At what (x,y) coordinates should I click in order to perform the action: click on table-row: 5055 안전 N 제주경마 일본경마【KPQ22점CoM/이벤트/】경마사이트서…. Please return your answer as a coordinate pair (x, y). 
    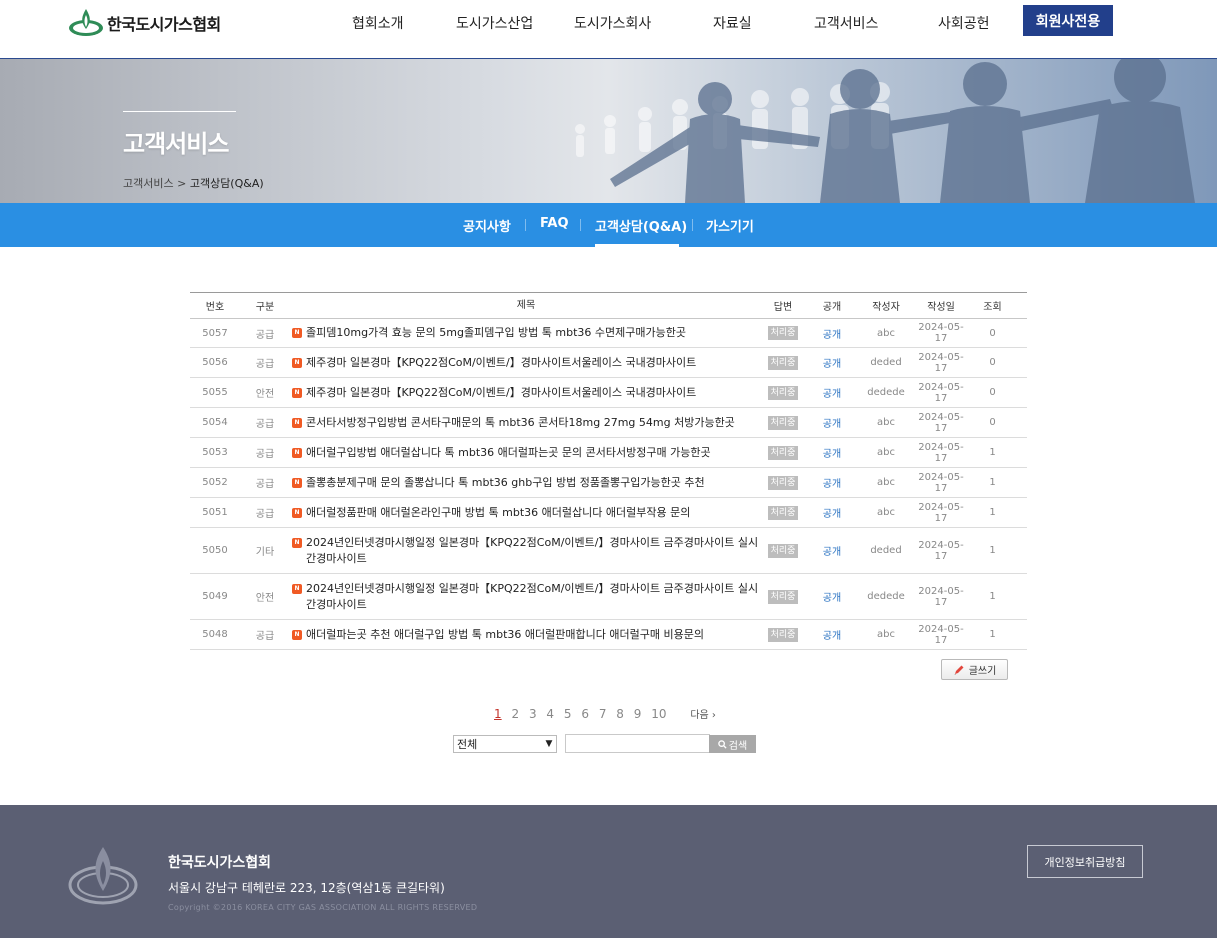
    Looking at the image, I should click on (608, 393).